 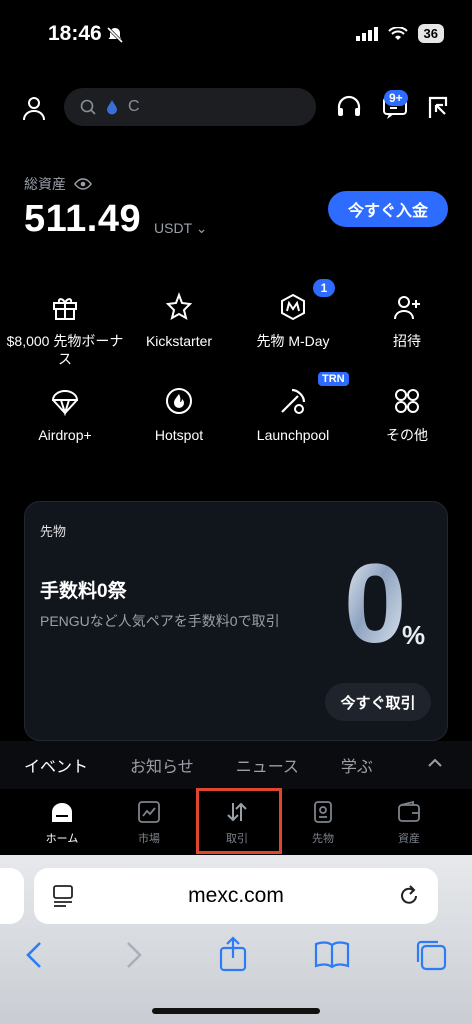 I want to click on trade-highlight-box, so click(x=239, y=821).